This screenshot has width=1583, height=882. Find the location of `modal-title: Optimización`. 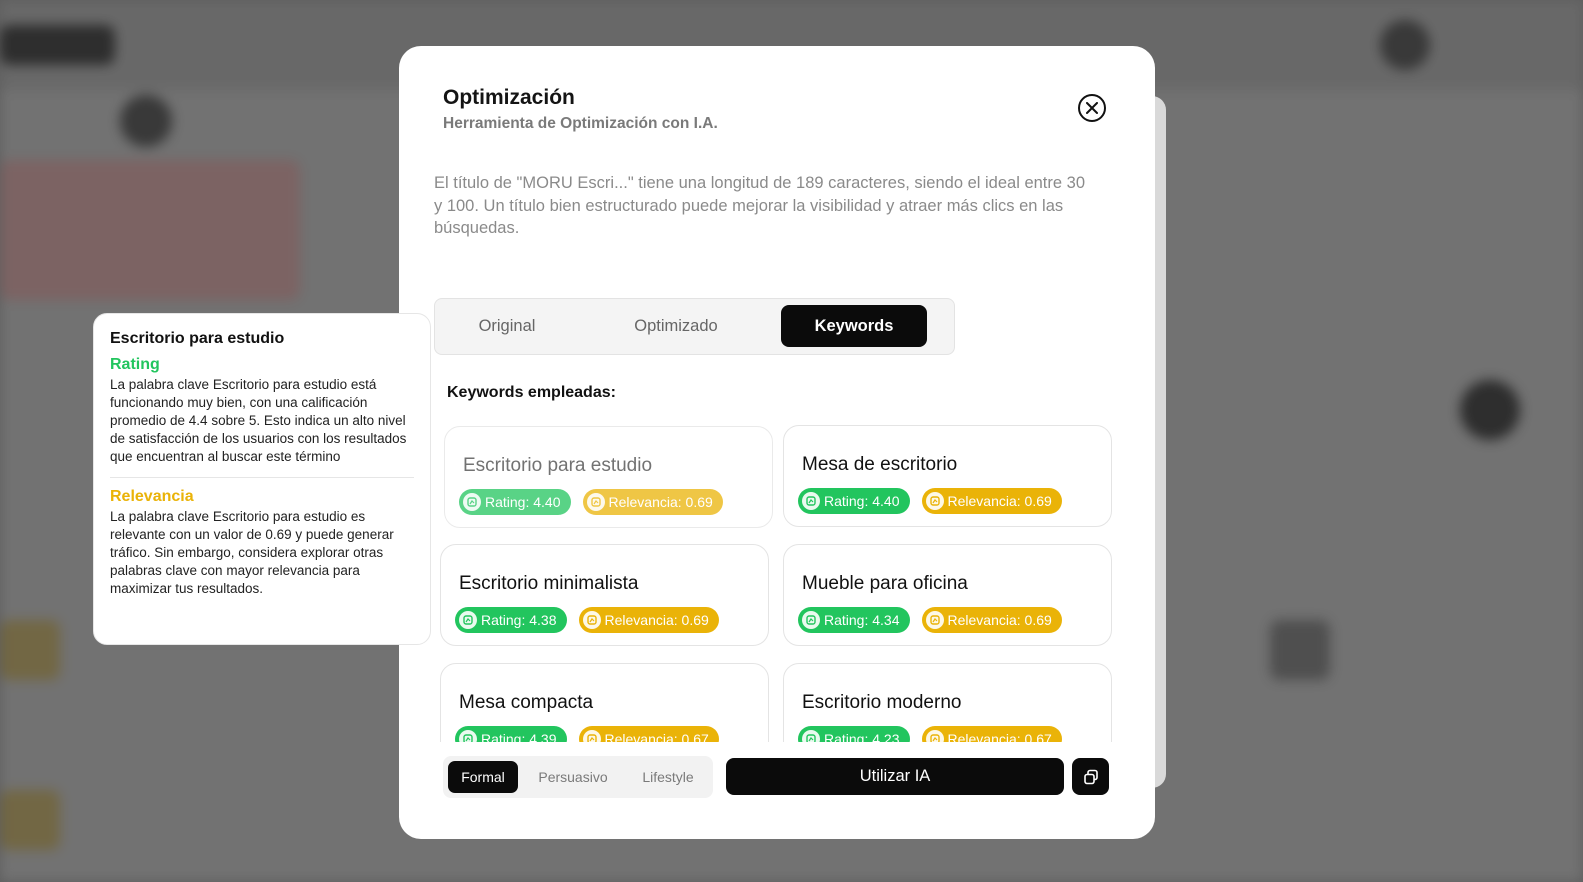

modal-title: Optimización is located at coordinates (509, 97).